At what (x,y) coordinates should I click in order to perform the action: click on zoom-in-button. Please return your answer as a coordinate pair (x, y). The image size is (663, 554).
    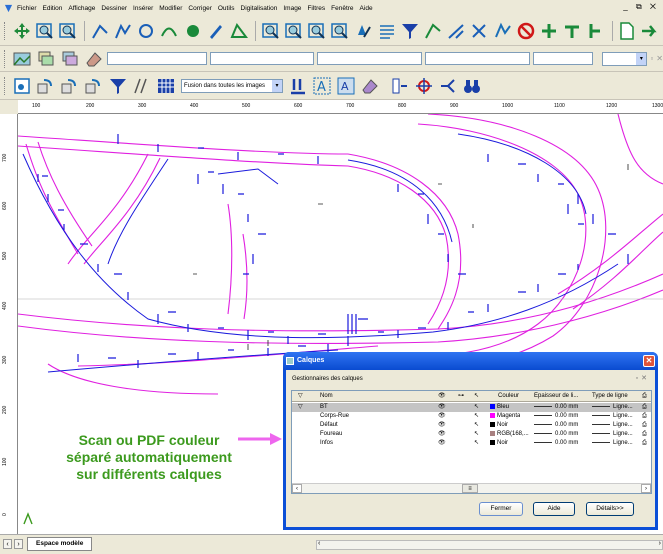
    Looking at the image, I should click on (270, 31).